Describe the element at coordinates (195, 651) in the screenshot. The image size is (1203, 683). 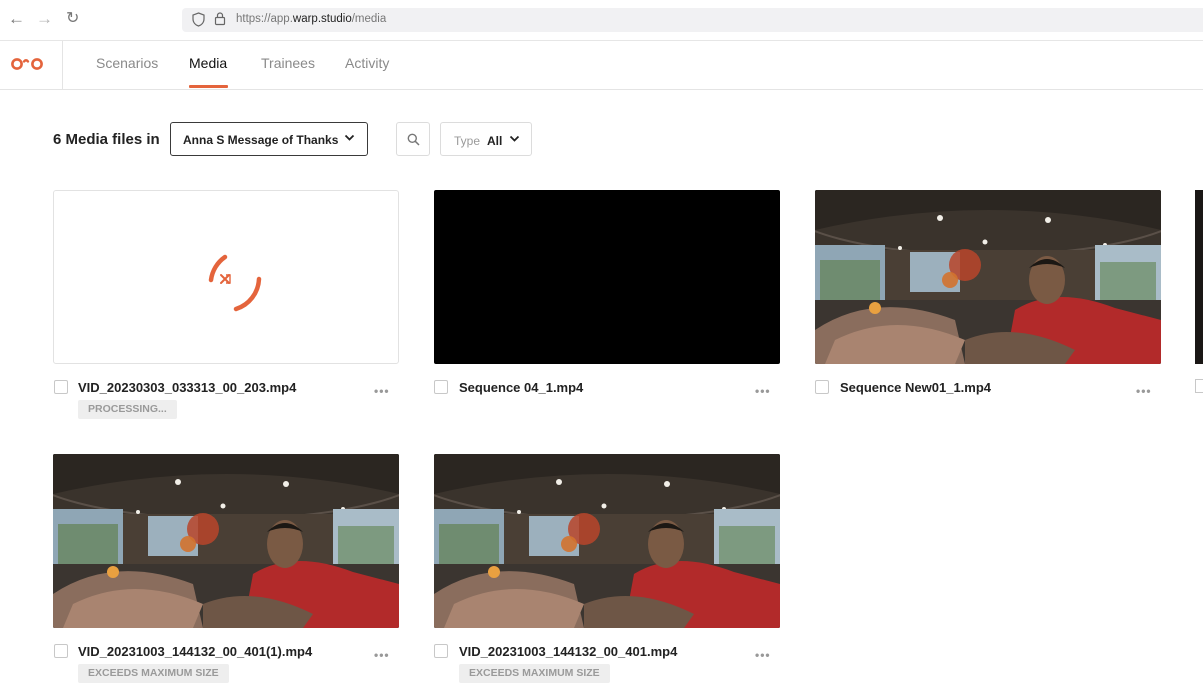
I see `media-filename: VID_20231003_144132_00_401(1).mp4` at that location.